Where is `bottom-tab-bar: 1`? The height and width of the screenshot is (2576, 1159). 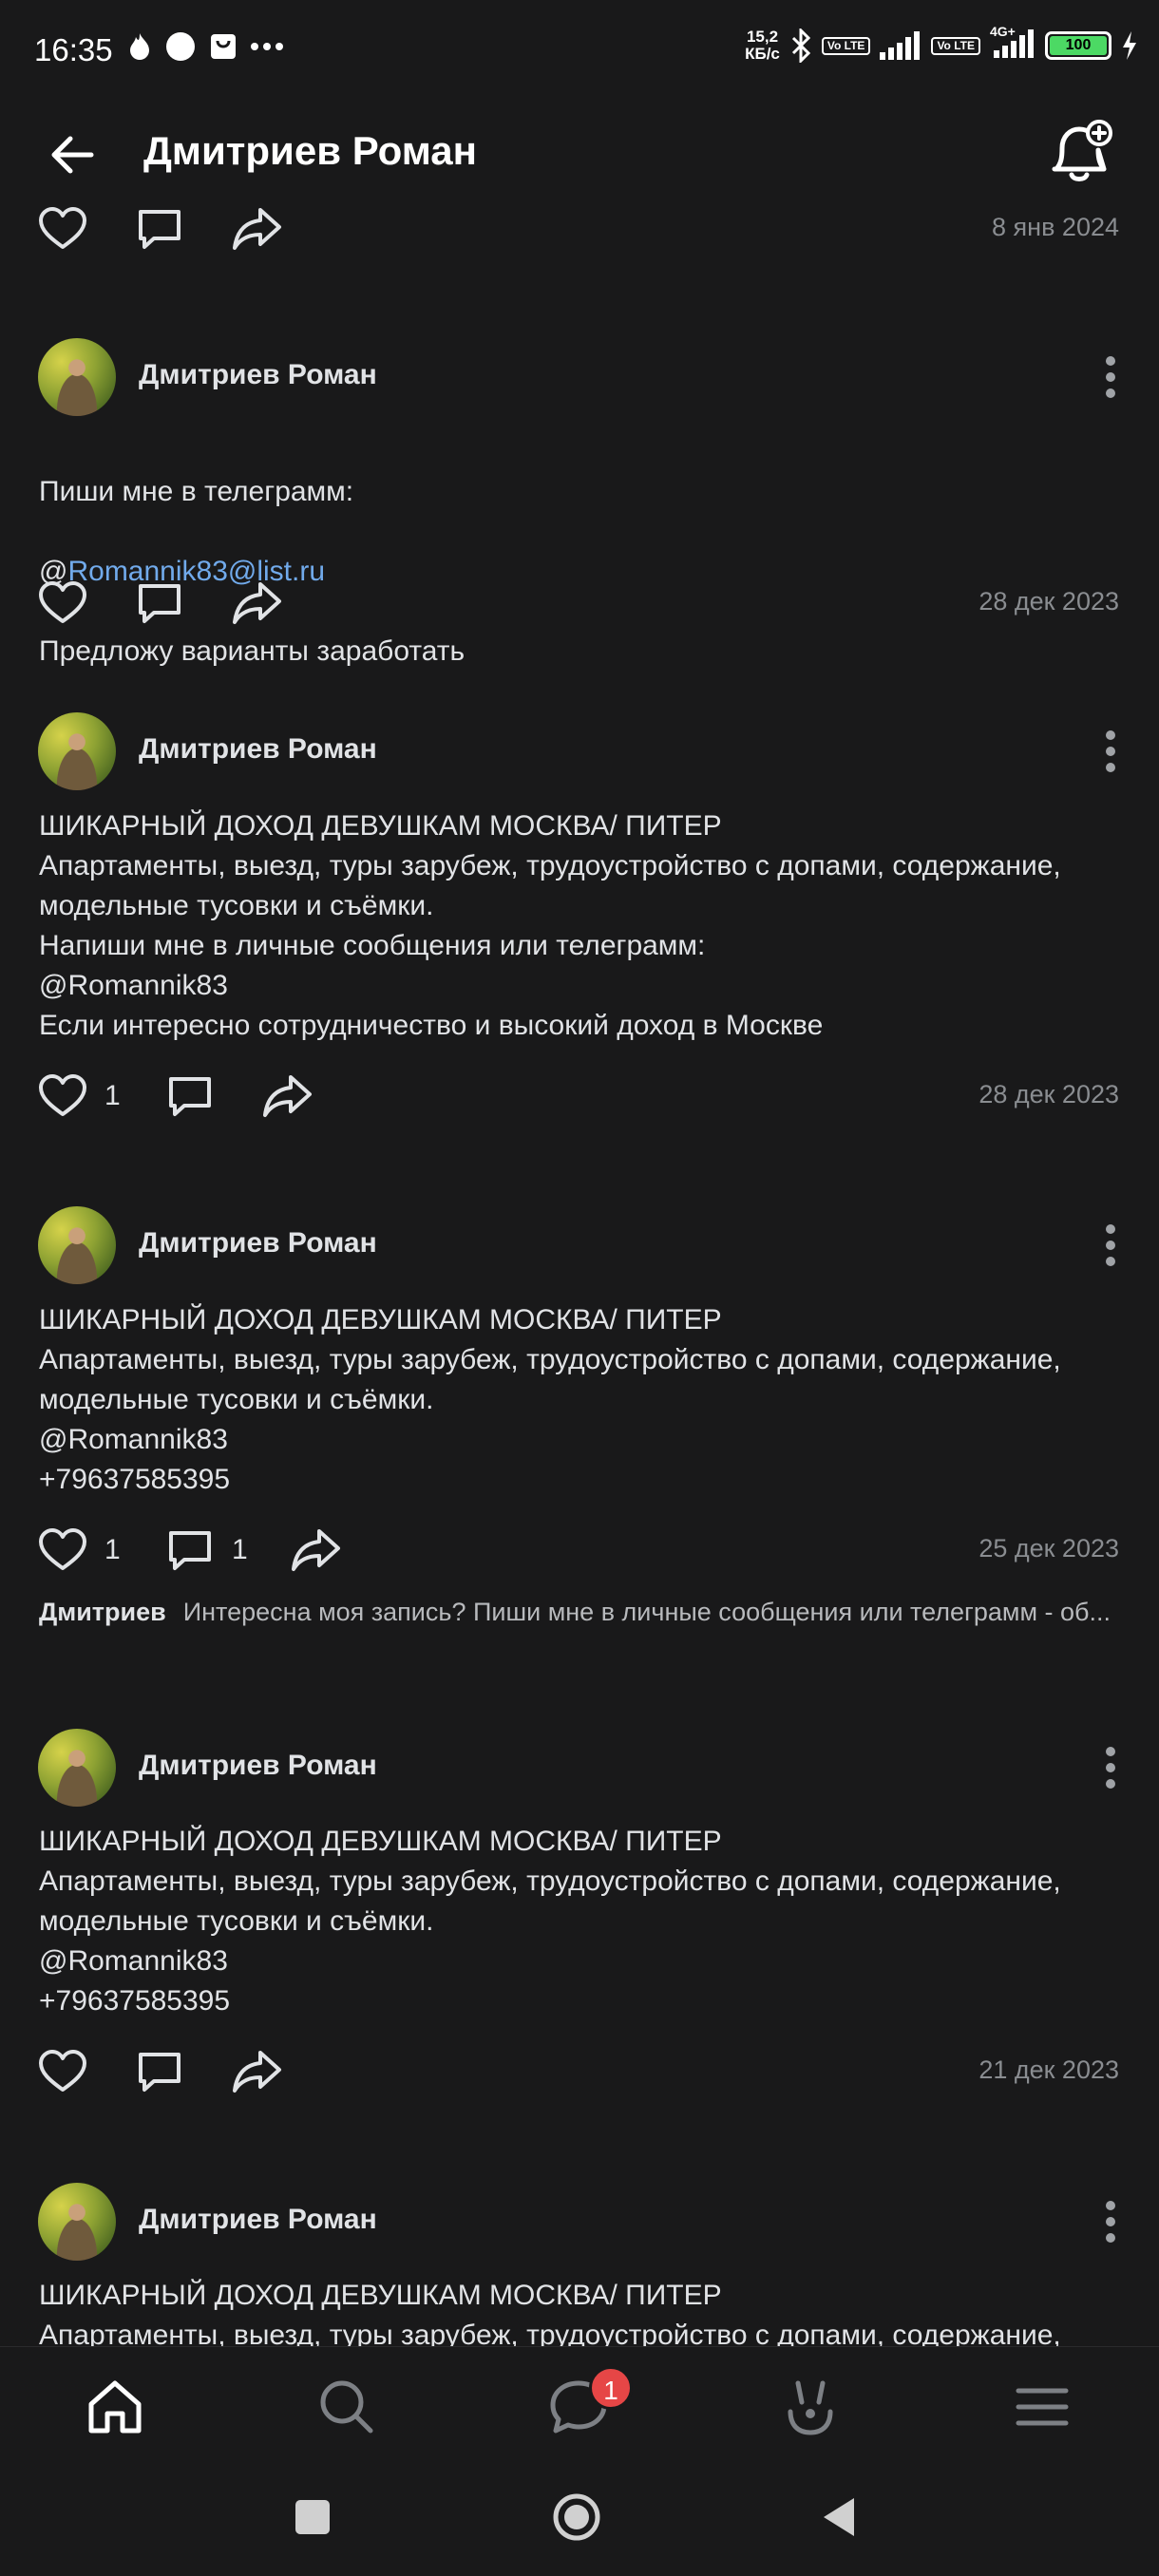 bottom-tab-bar: 1 is located at coordinates (579, 2403).